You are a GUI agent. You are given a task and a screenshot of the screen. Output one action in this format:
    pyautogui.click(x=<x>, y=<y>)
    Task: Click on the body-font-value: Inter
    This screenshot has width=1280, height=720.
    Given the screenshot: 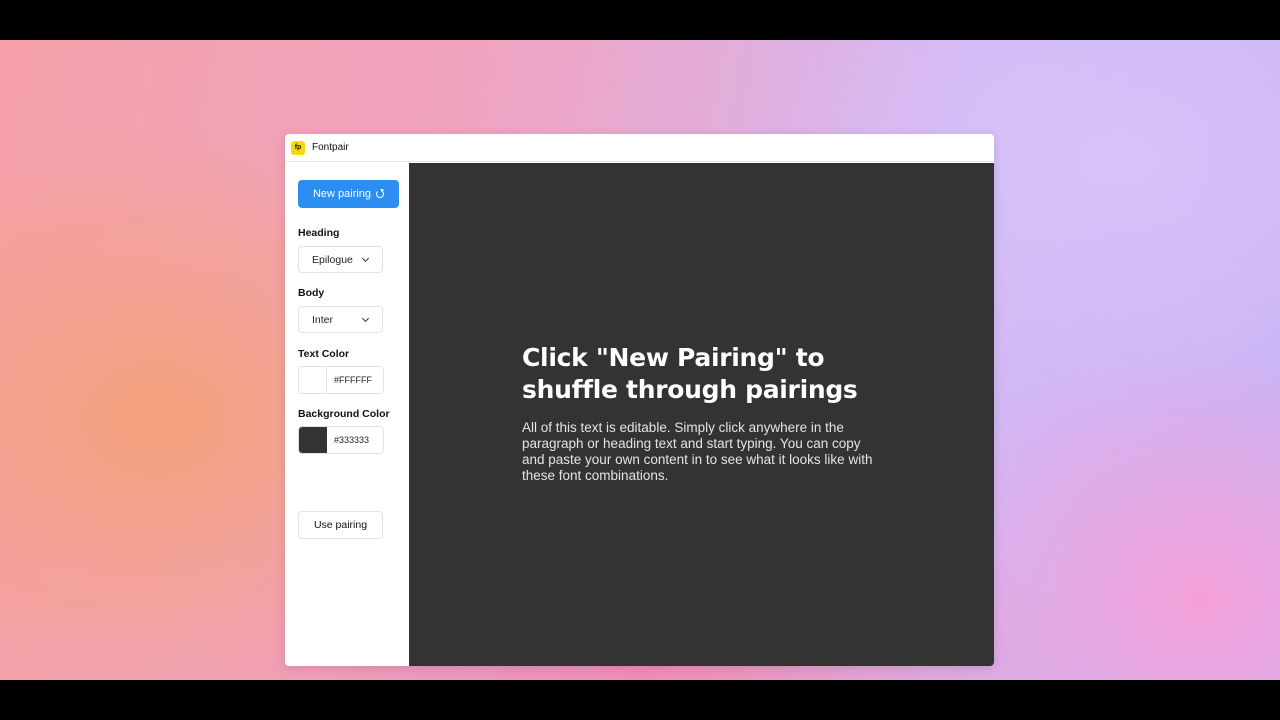 What is the action you would take?
    pyautogui.click(x=323, y=319)
    